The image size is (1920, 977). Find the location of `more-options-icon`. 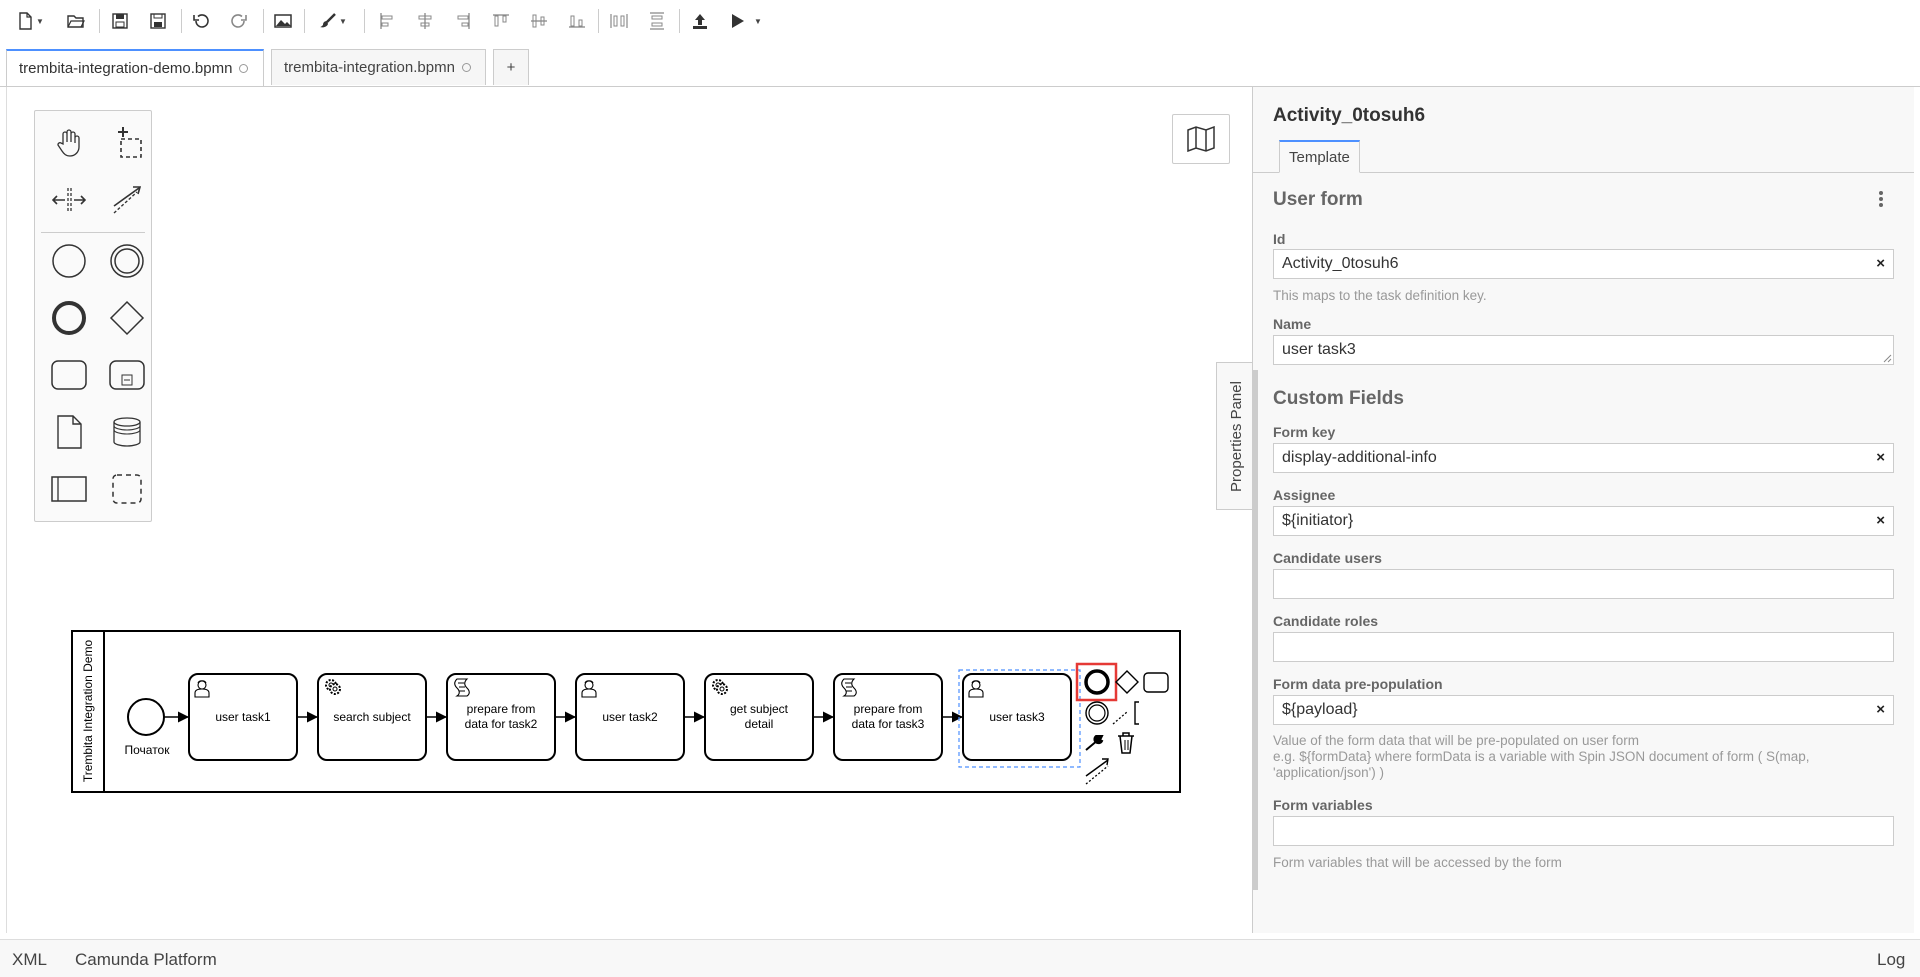

more-options-icon is located at coordinates (1882, 200).